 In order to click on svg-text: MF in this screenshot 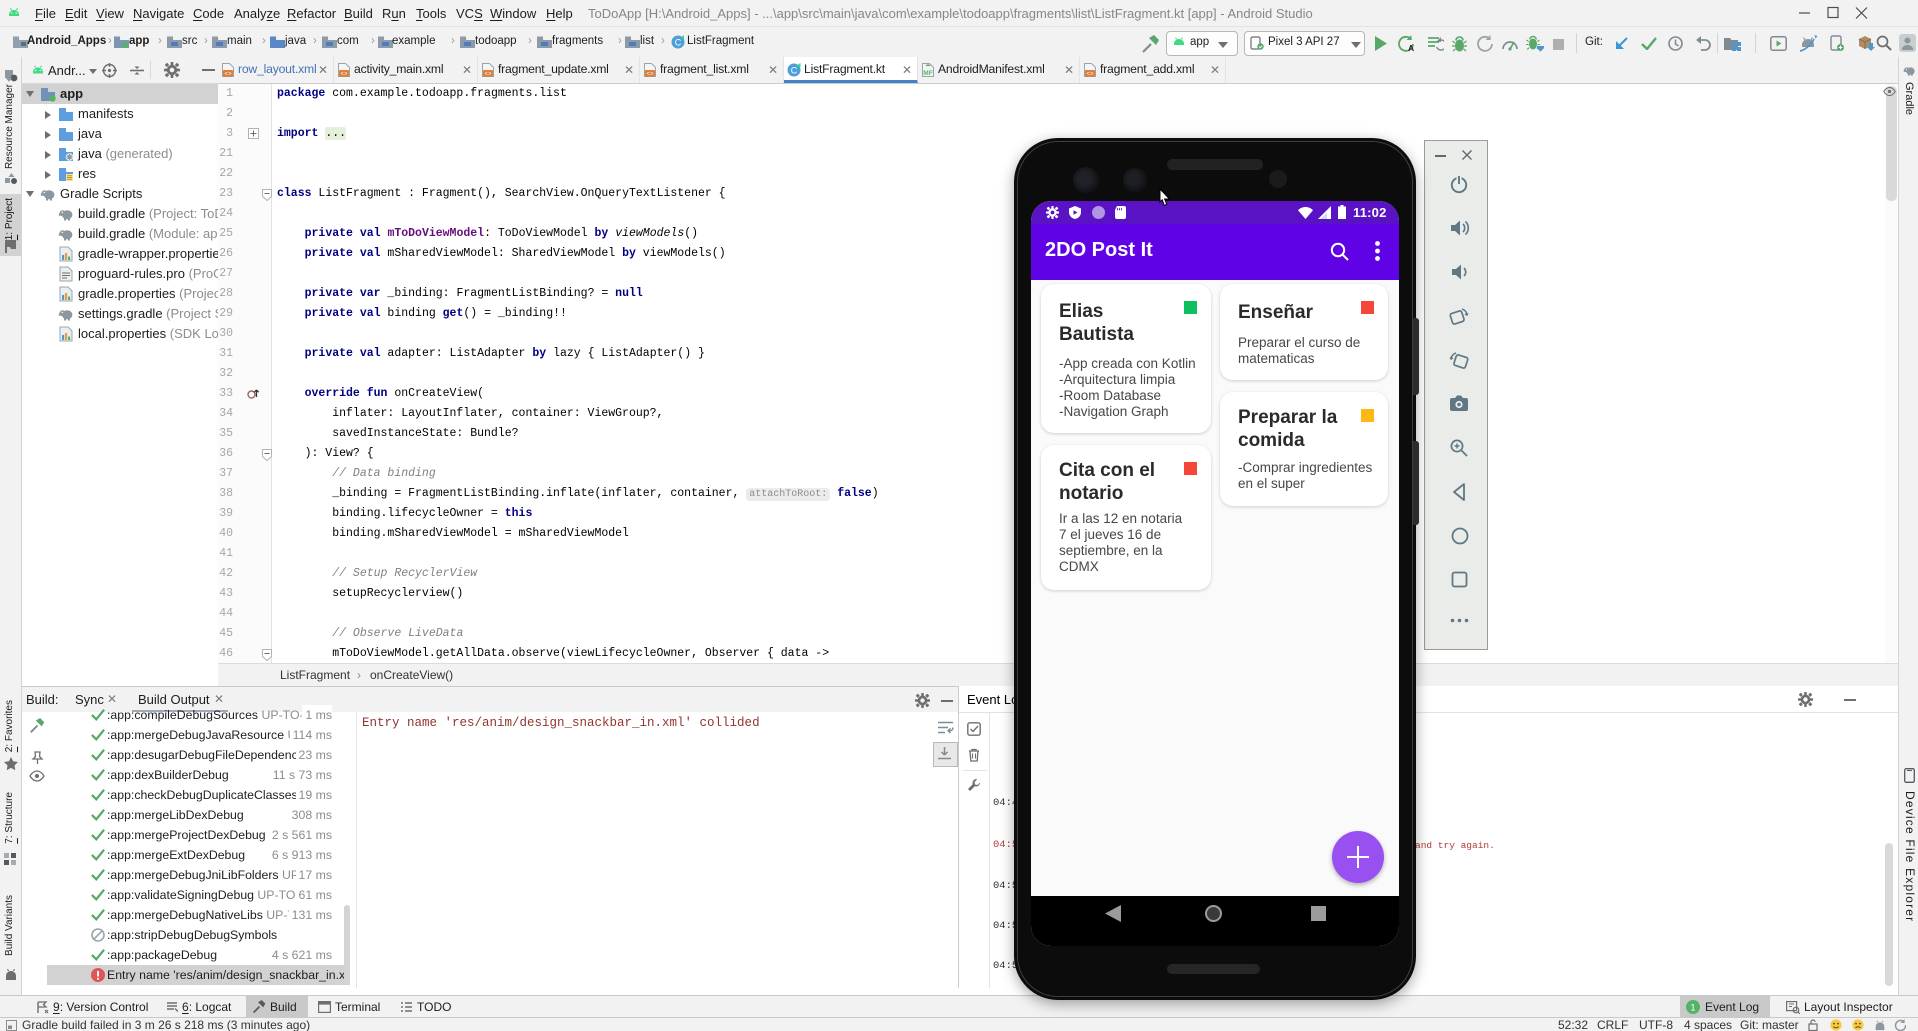, I will do `click(927, 73)`.